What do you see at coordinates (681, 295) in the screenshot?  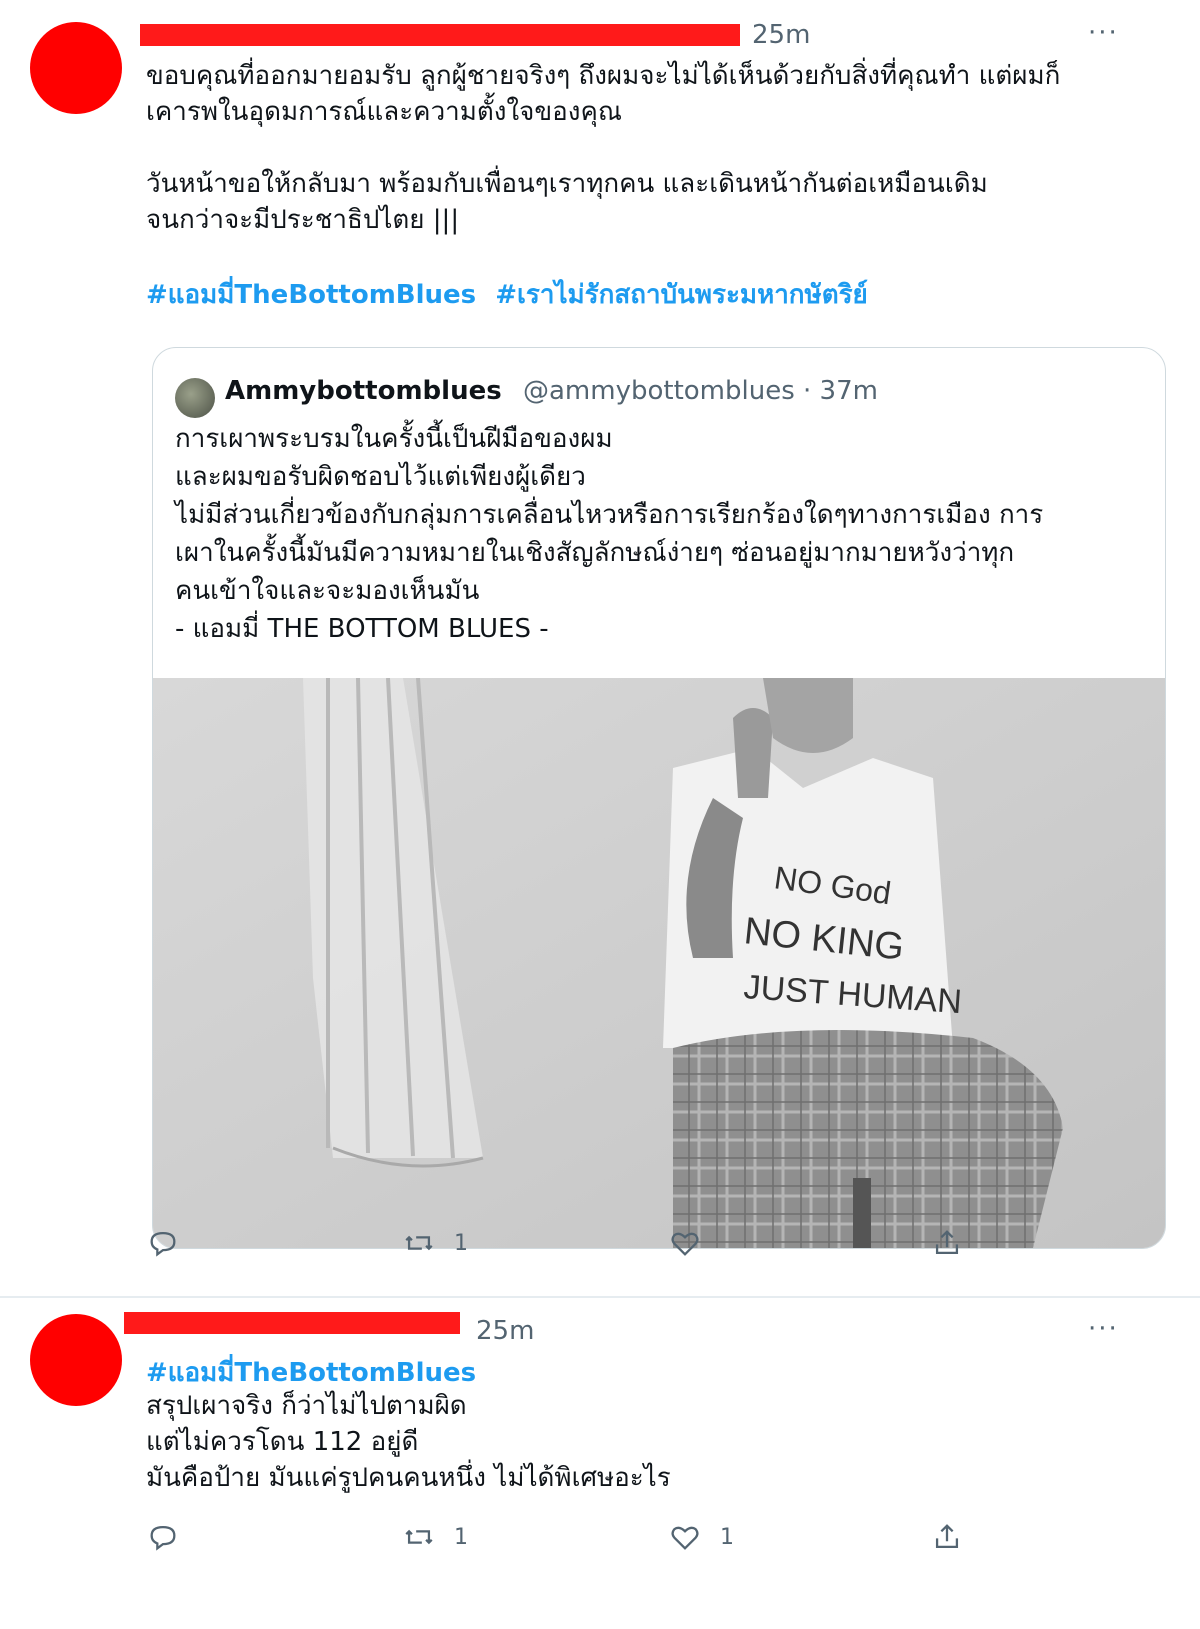 I see `hashtag-link: #เราไม่รักสถาบันพระมหากษัตริย์` at bounding box center [681, 295].